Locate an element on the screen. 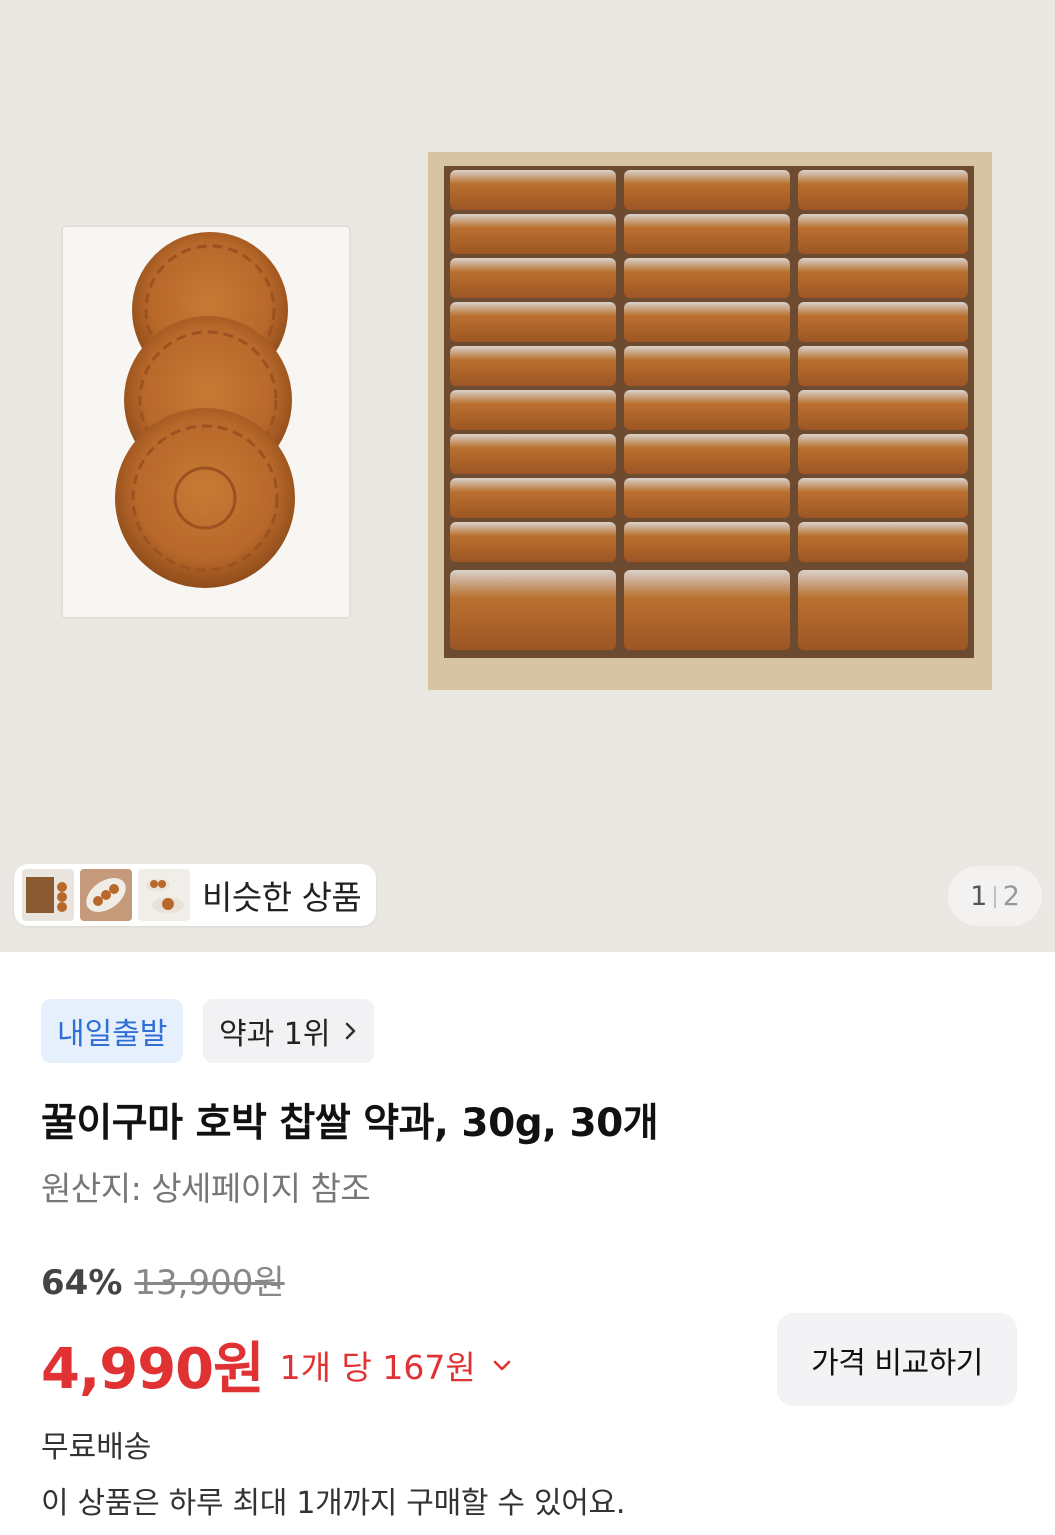 The width and height of the screenshot is (1055, 1535). ranking-badge-button: 약과 1위 is located at coordinates (289, 1031).